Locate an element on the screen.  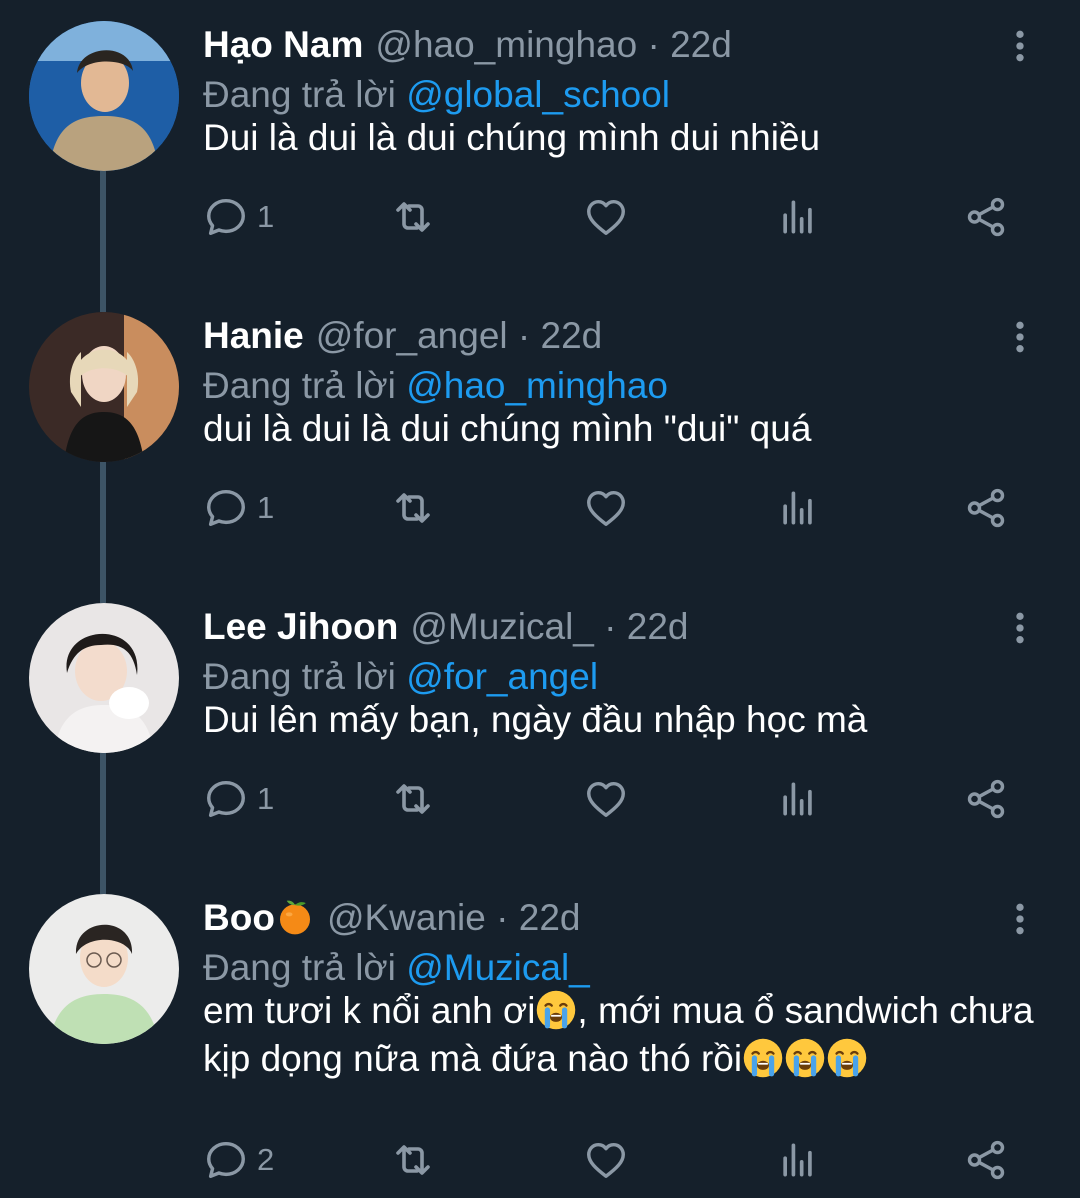
tweet-header: Hanie @for_angel · 22d is located at coordinates (402, 336).